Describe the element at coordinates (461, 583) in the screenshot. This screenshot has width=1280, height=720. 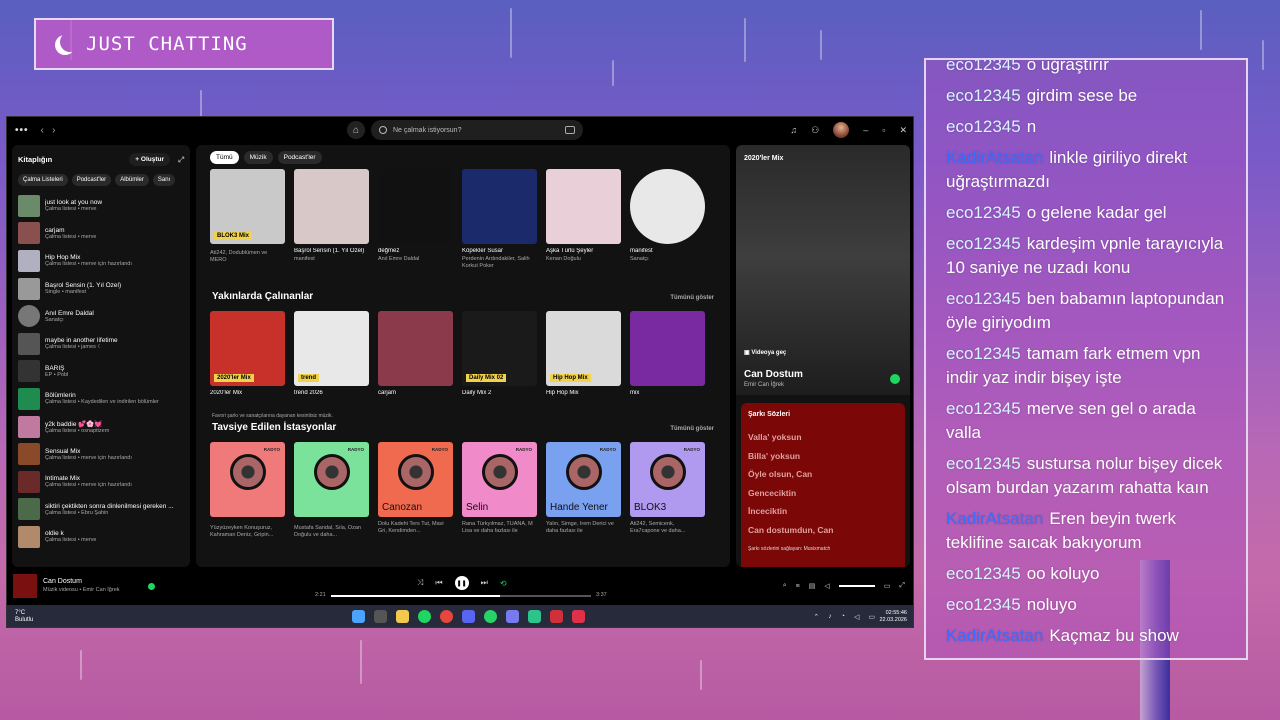
I see `pause-button: ❚❚` at that location.